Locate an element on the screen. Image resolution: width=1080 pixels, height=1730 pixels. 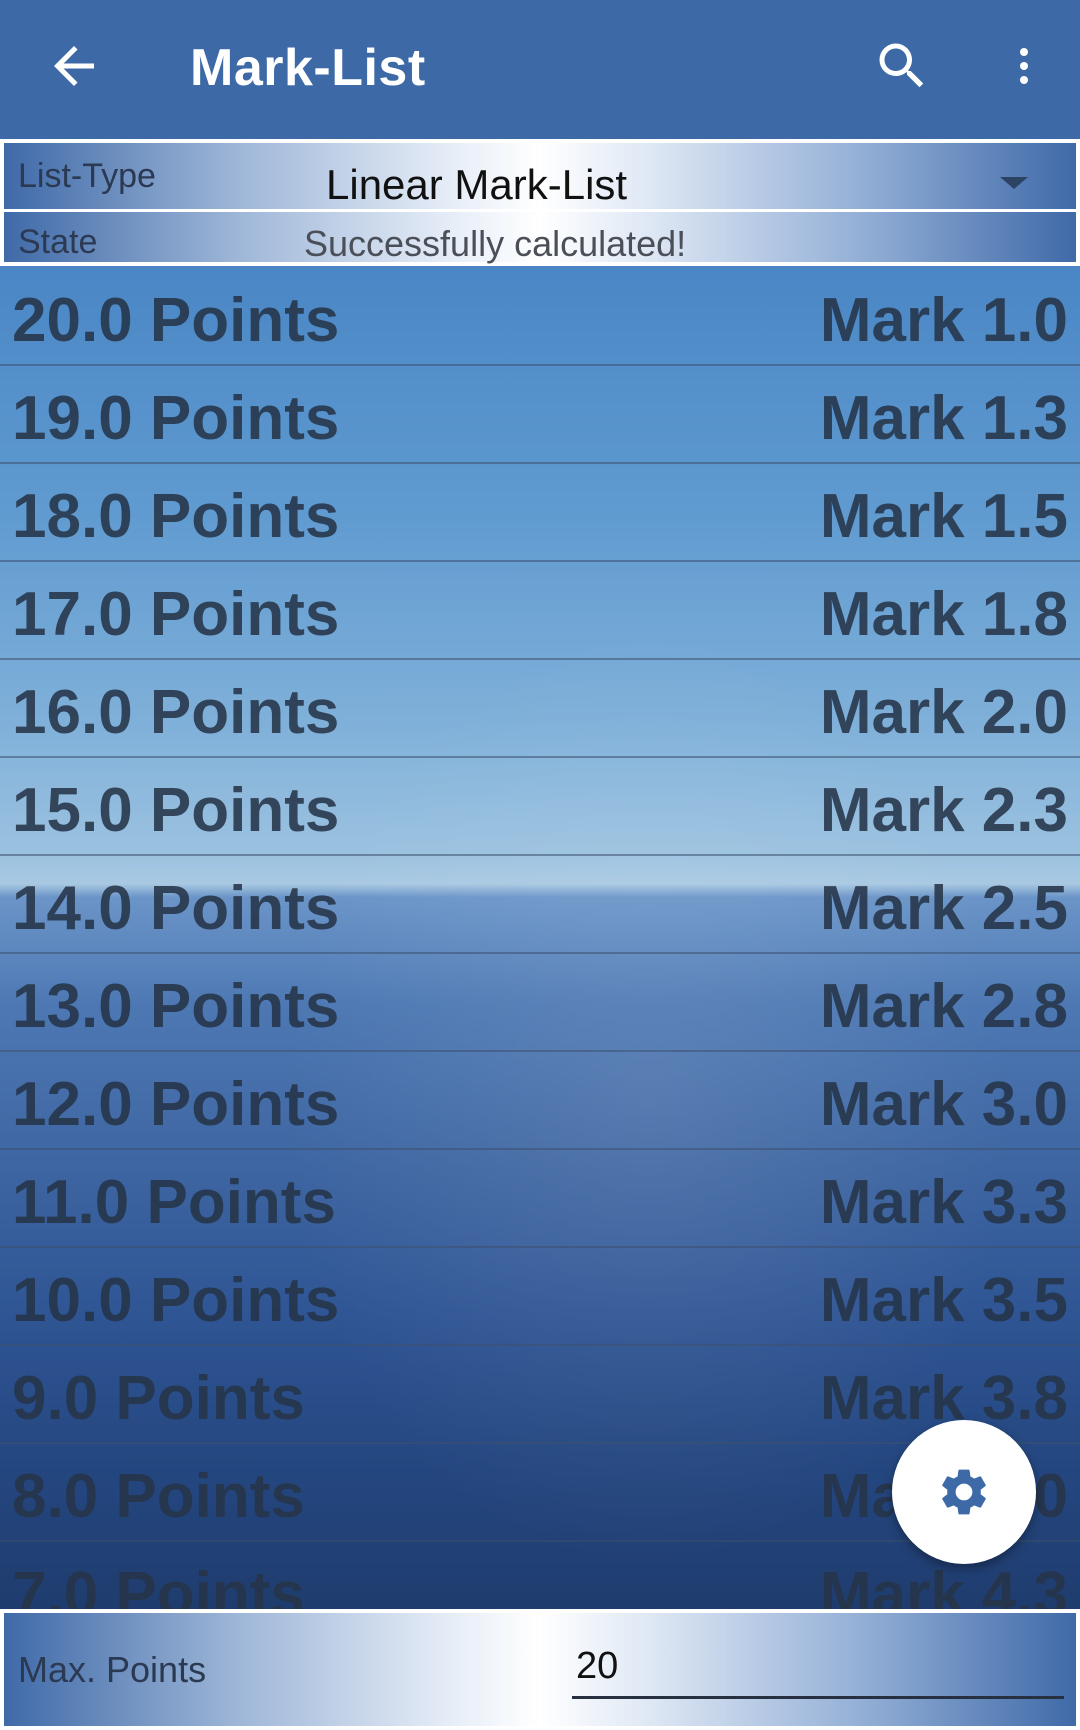
state-value: Successfully calculated! is located at coordinates (495, 243).